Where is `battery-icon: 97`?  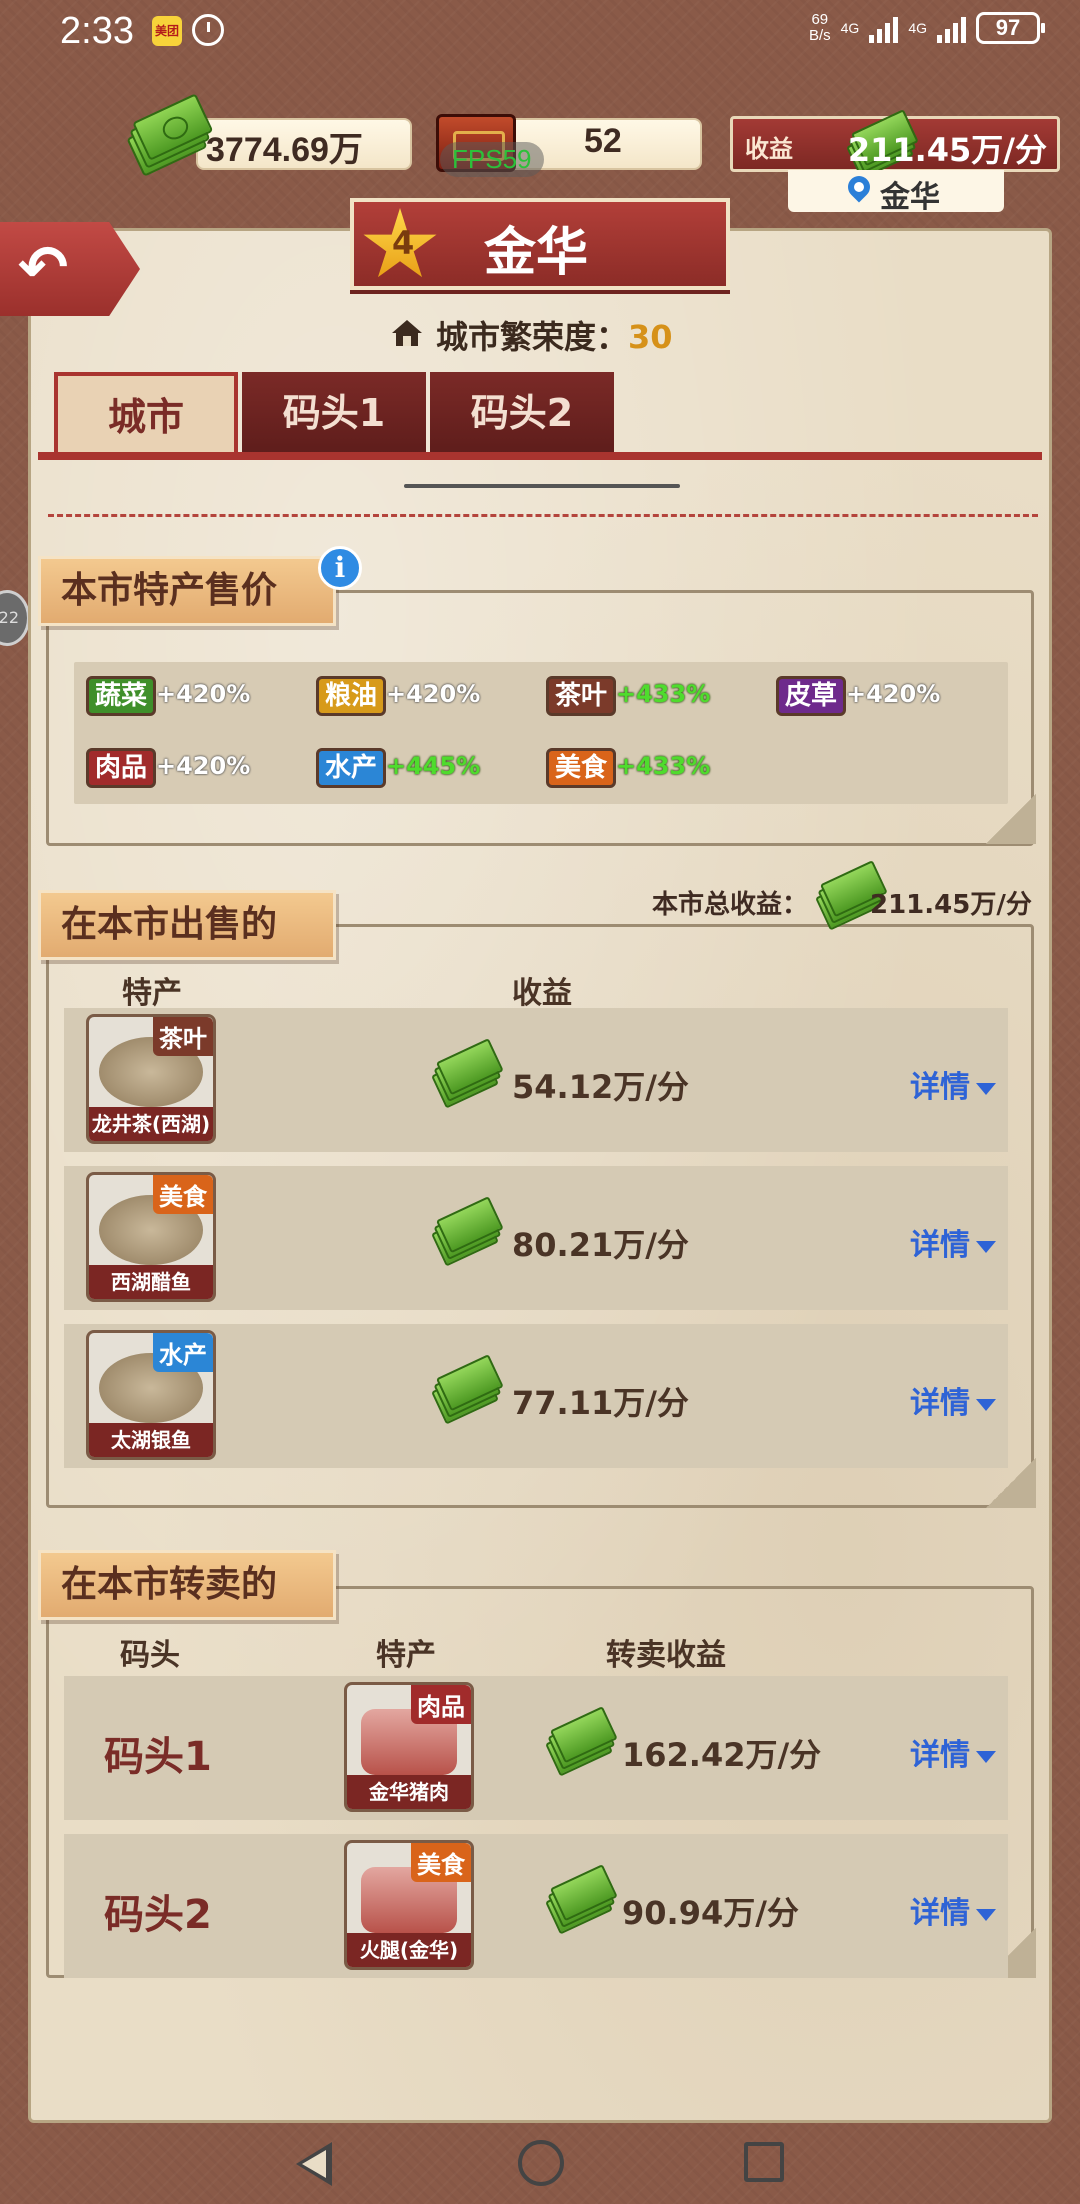
battery-icon: 97 is located at coordinates (1010, 28).